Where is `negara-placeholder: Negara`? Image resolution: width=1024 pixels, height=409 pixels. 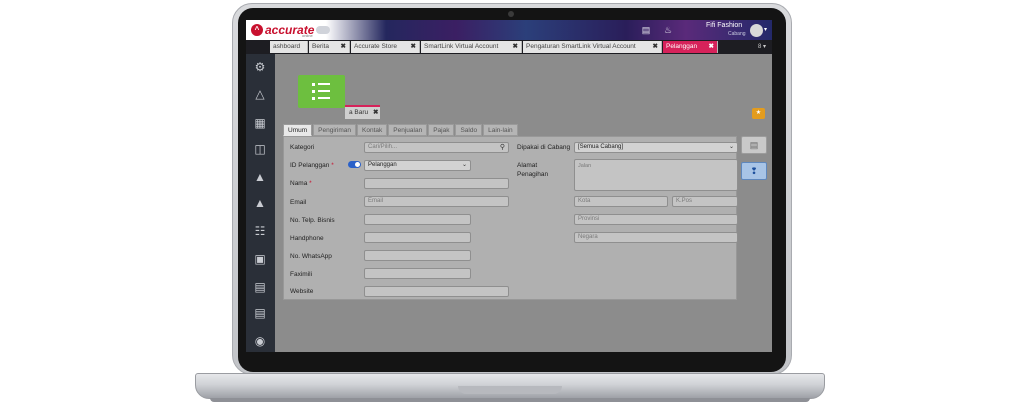 negara-placeholder: Negara is located at coordinates (588, 237).